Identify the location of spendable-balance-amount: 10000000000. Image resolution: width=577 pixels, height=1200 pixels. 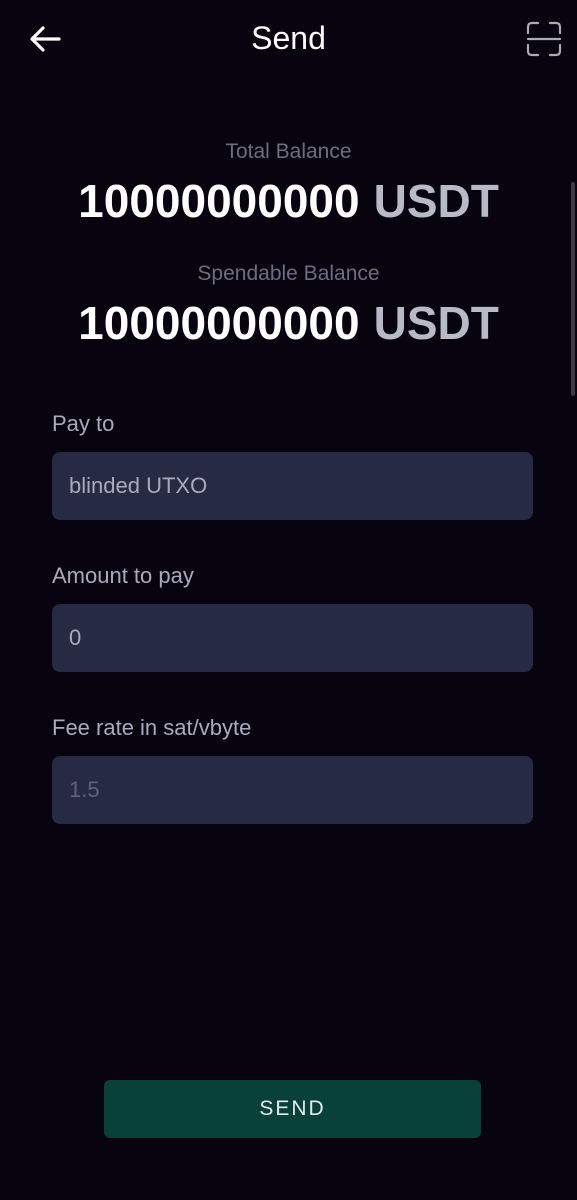
(219, 323).